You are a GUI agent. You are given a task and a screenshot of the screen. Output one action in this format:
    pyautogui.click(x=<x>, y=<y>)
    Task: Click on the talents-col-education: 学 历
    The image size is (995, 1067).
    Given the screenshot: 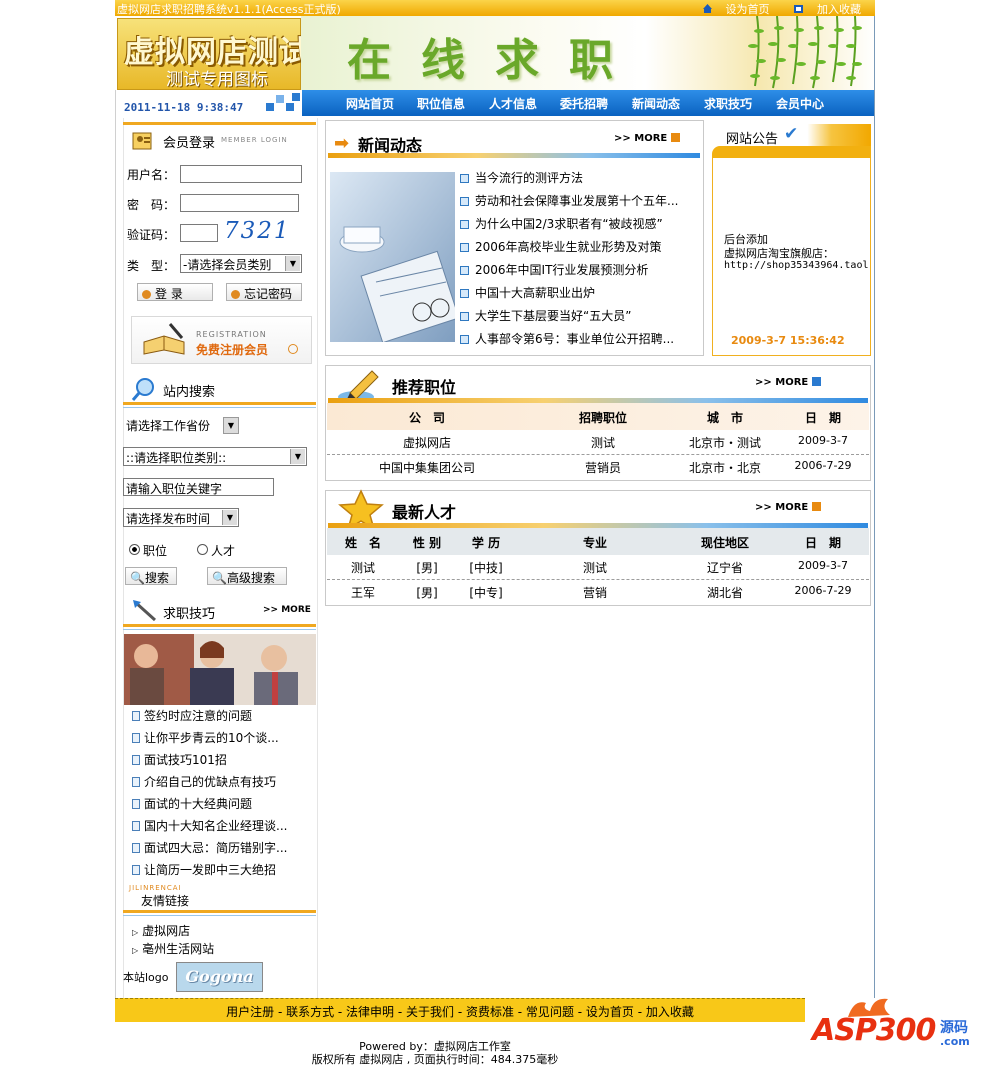 What is the action you would take?
    pyautogui.click(x=486, y=543)
    